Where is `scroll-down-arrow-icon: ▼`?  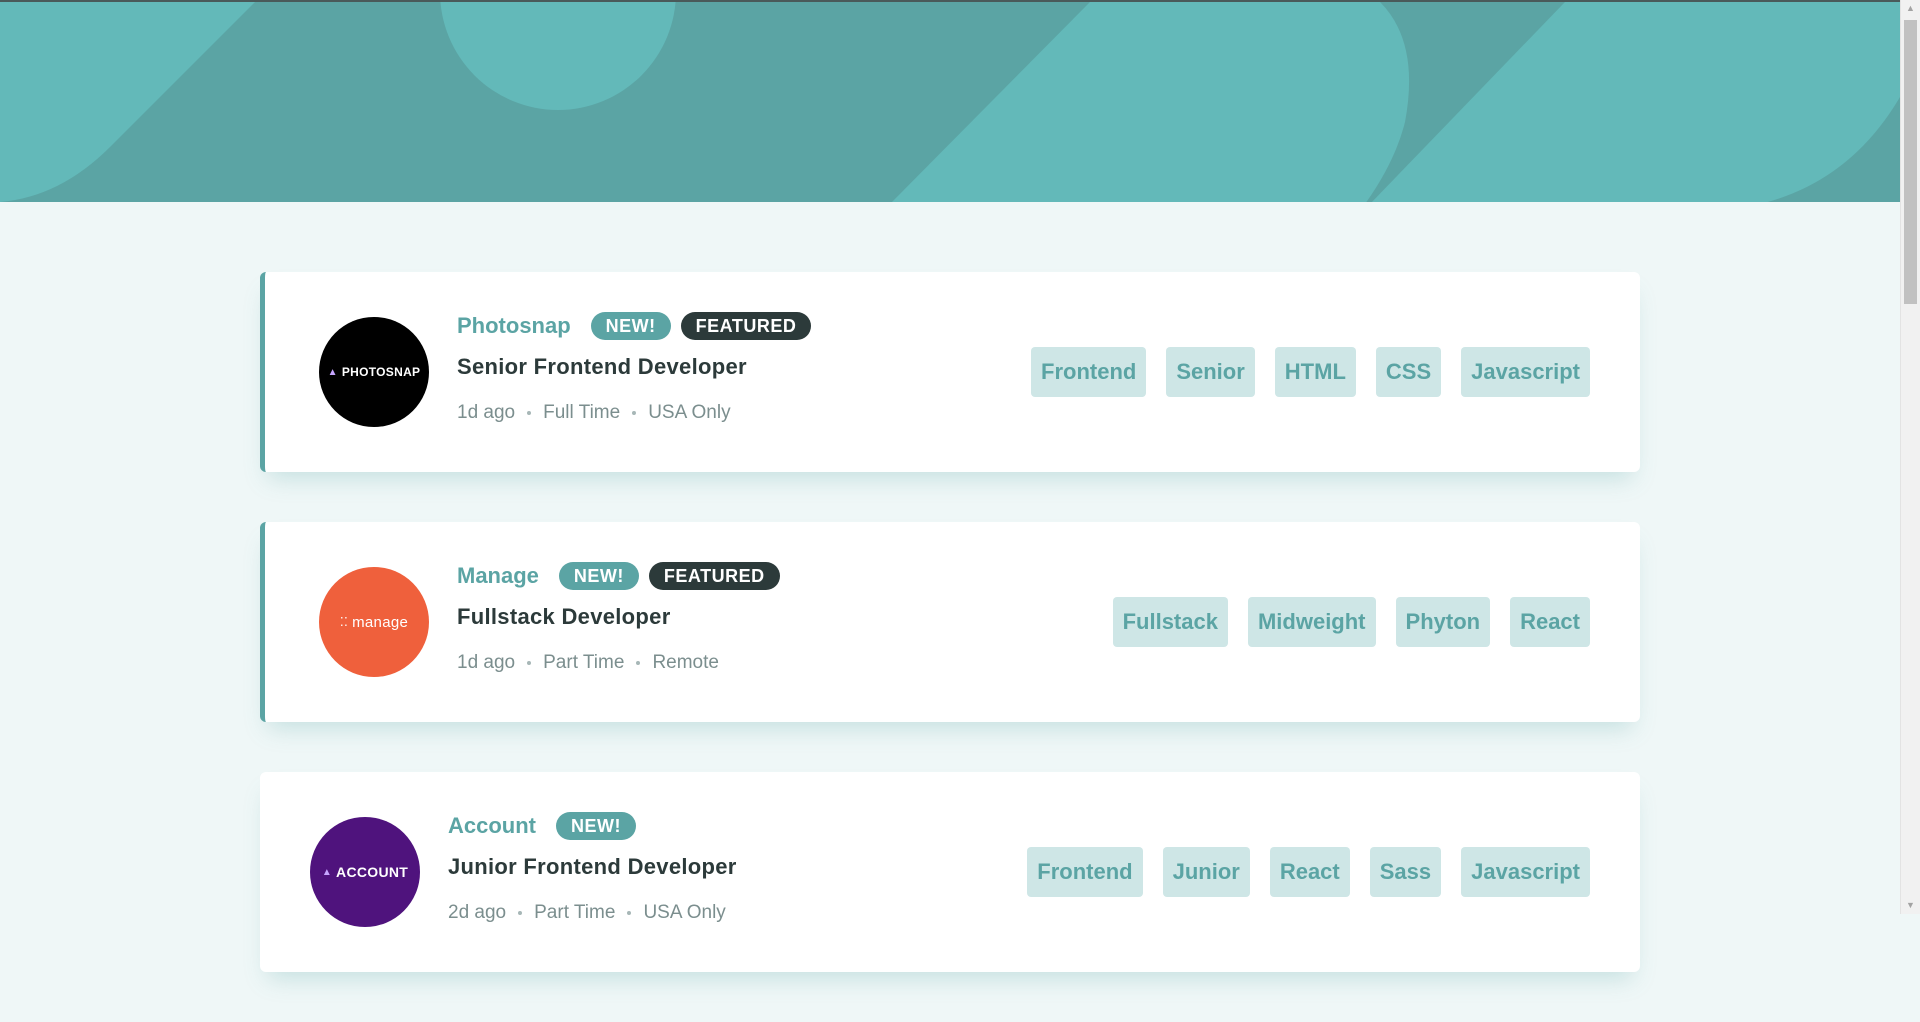
scroll-down-arrow-icon: ▼ is located at coordinates (1910, 905).